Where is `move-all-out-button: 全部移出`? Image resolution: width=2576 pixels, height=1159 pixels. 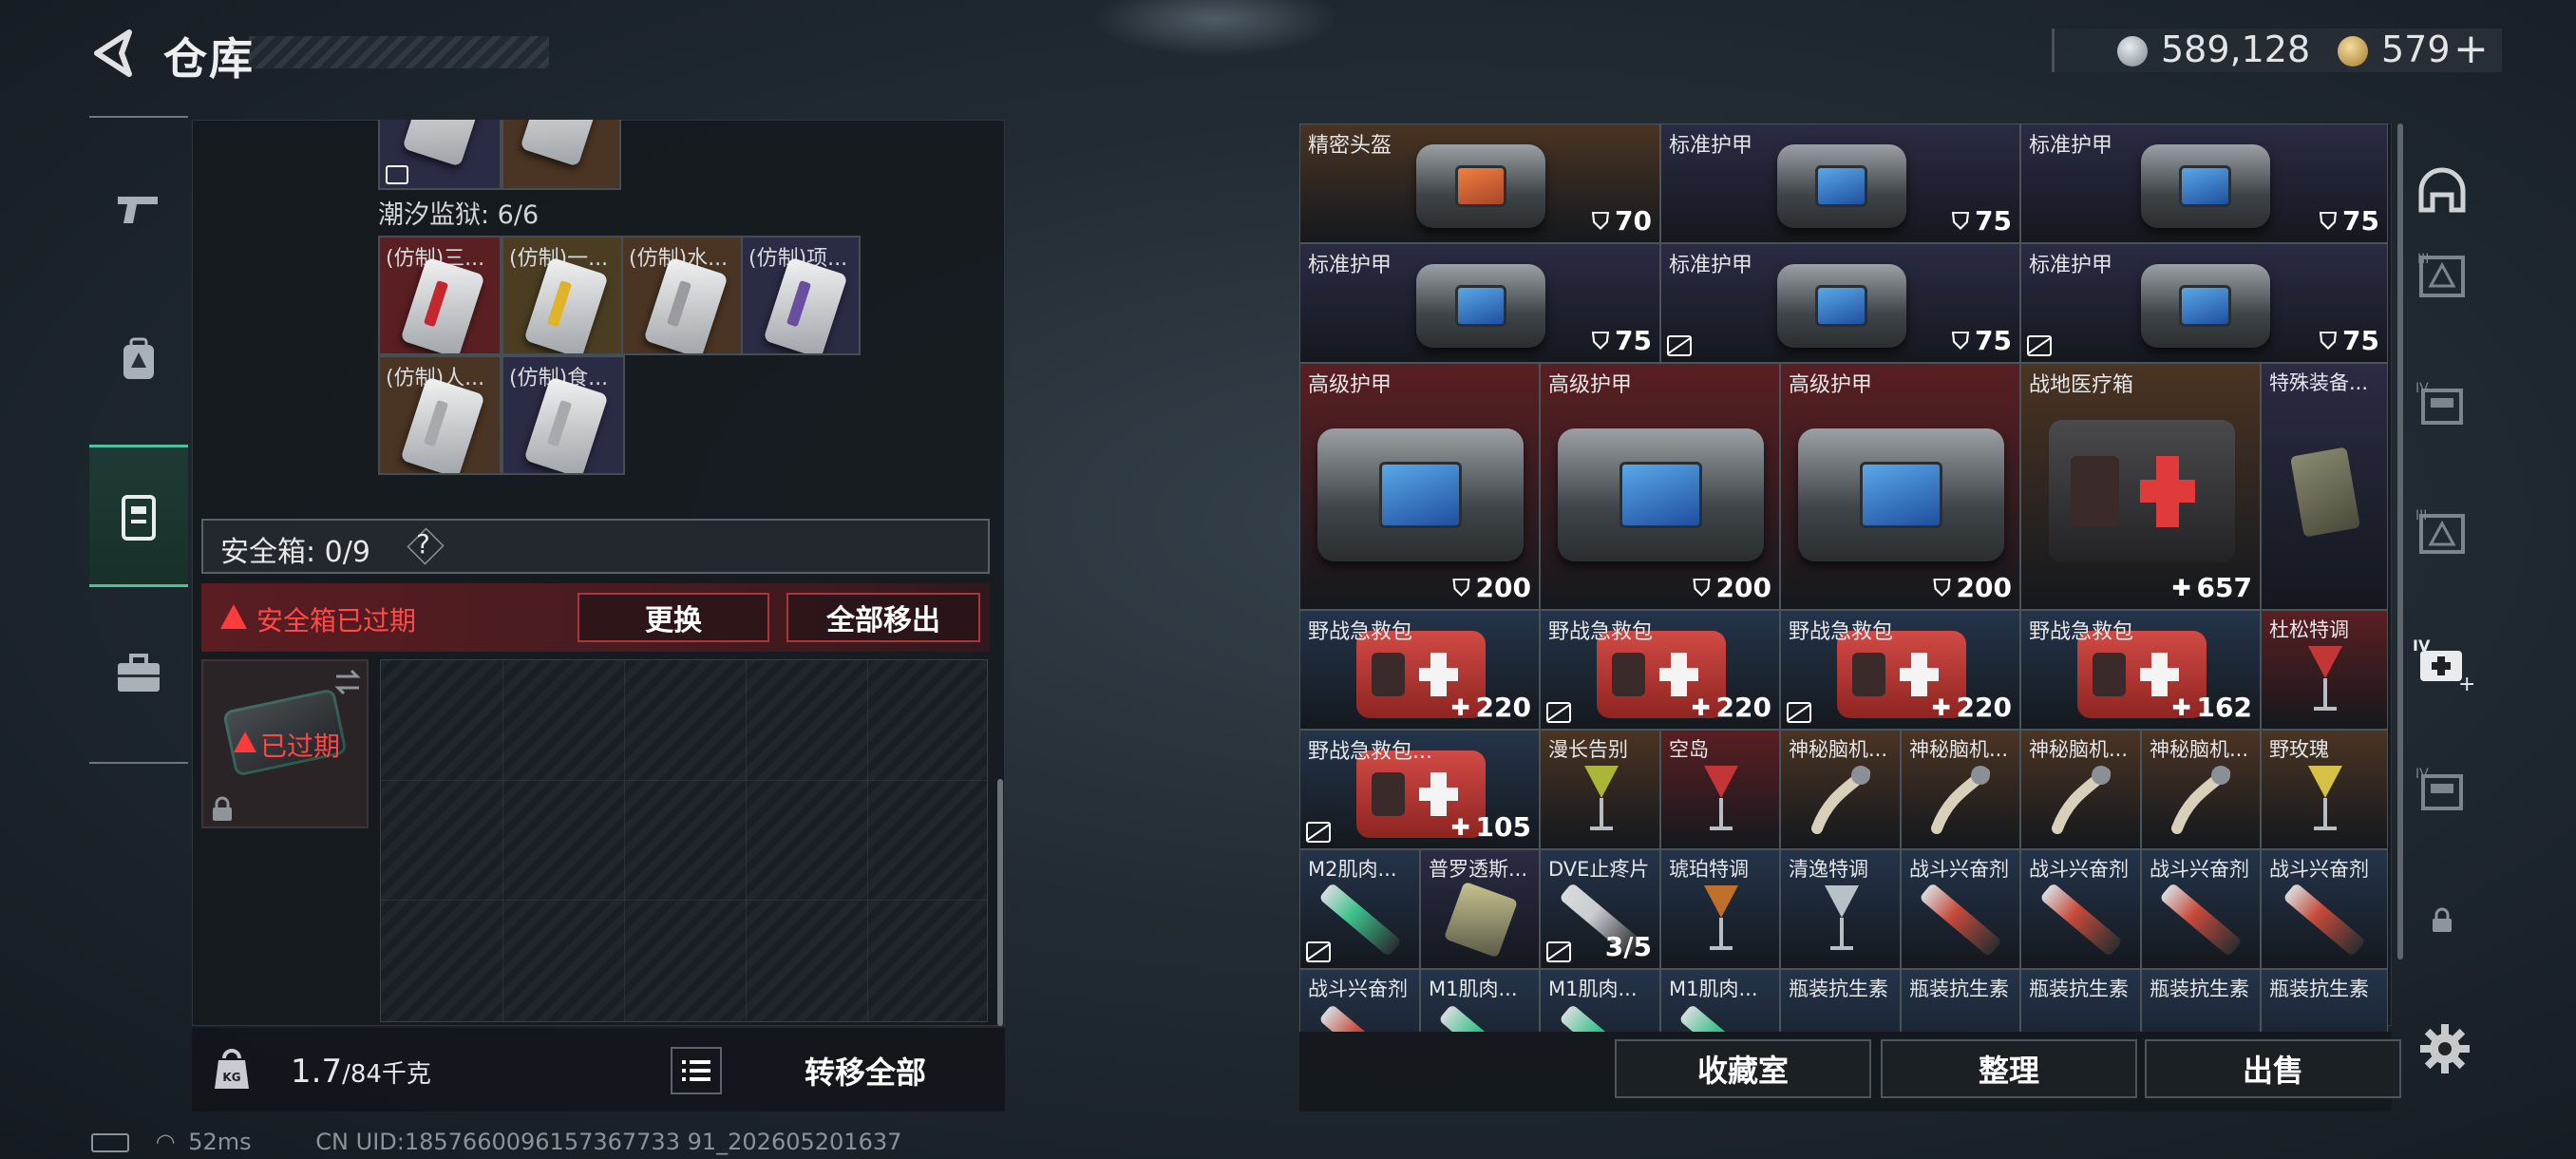
move-all-out-button: 全部移出 is located at coordinates (883, 617).